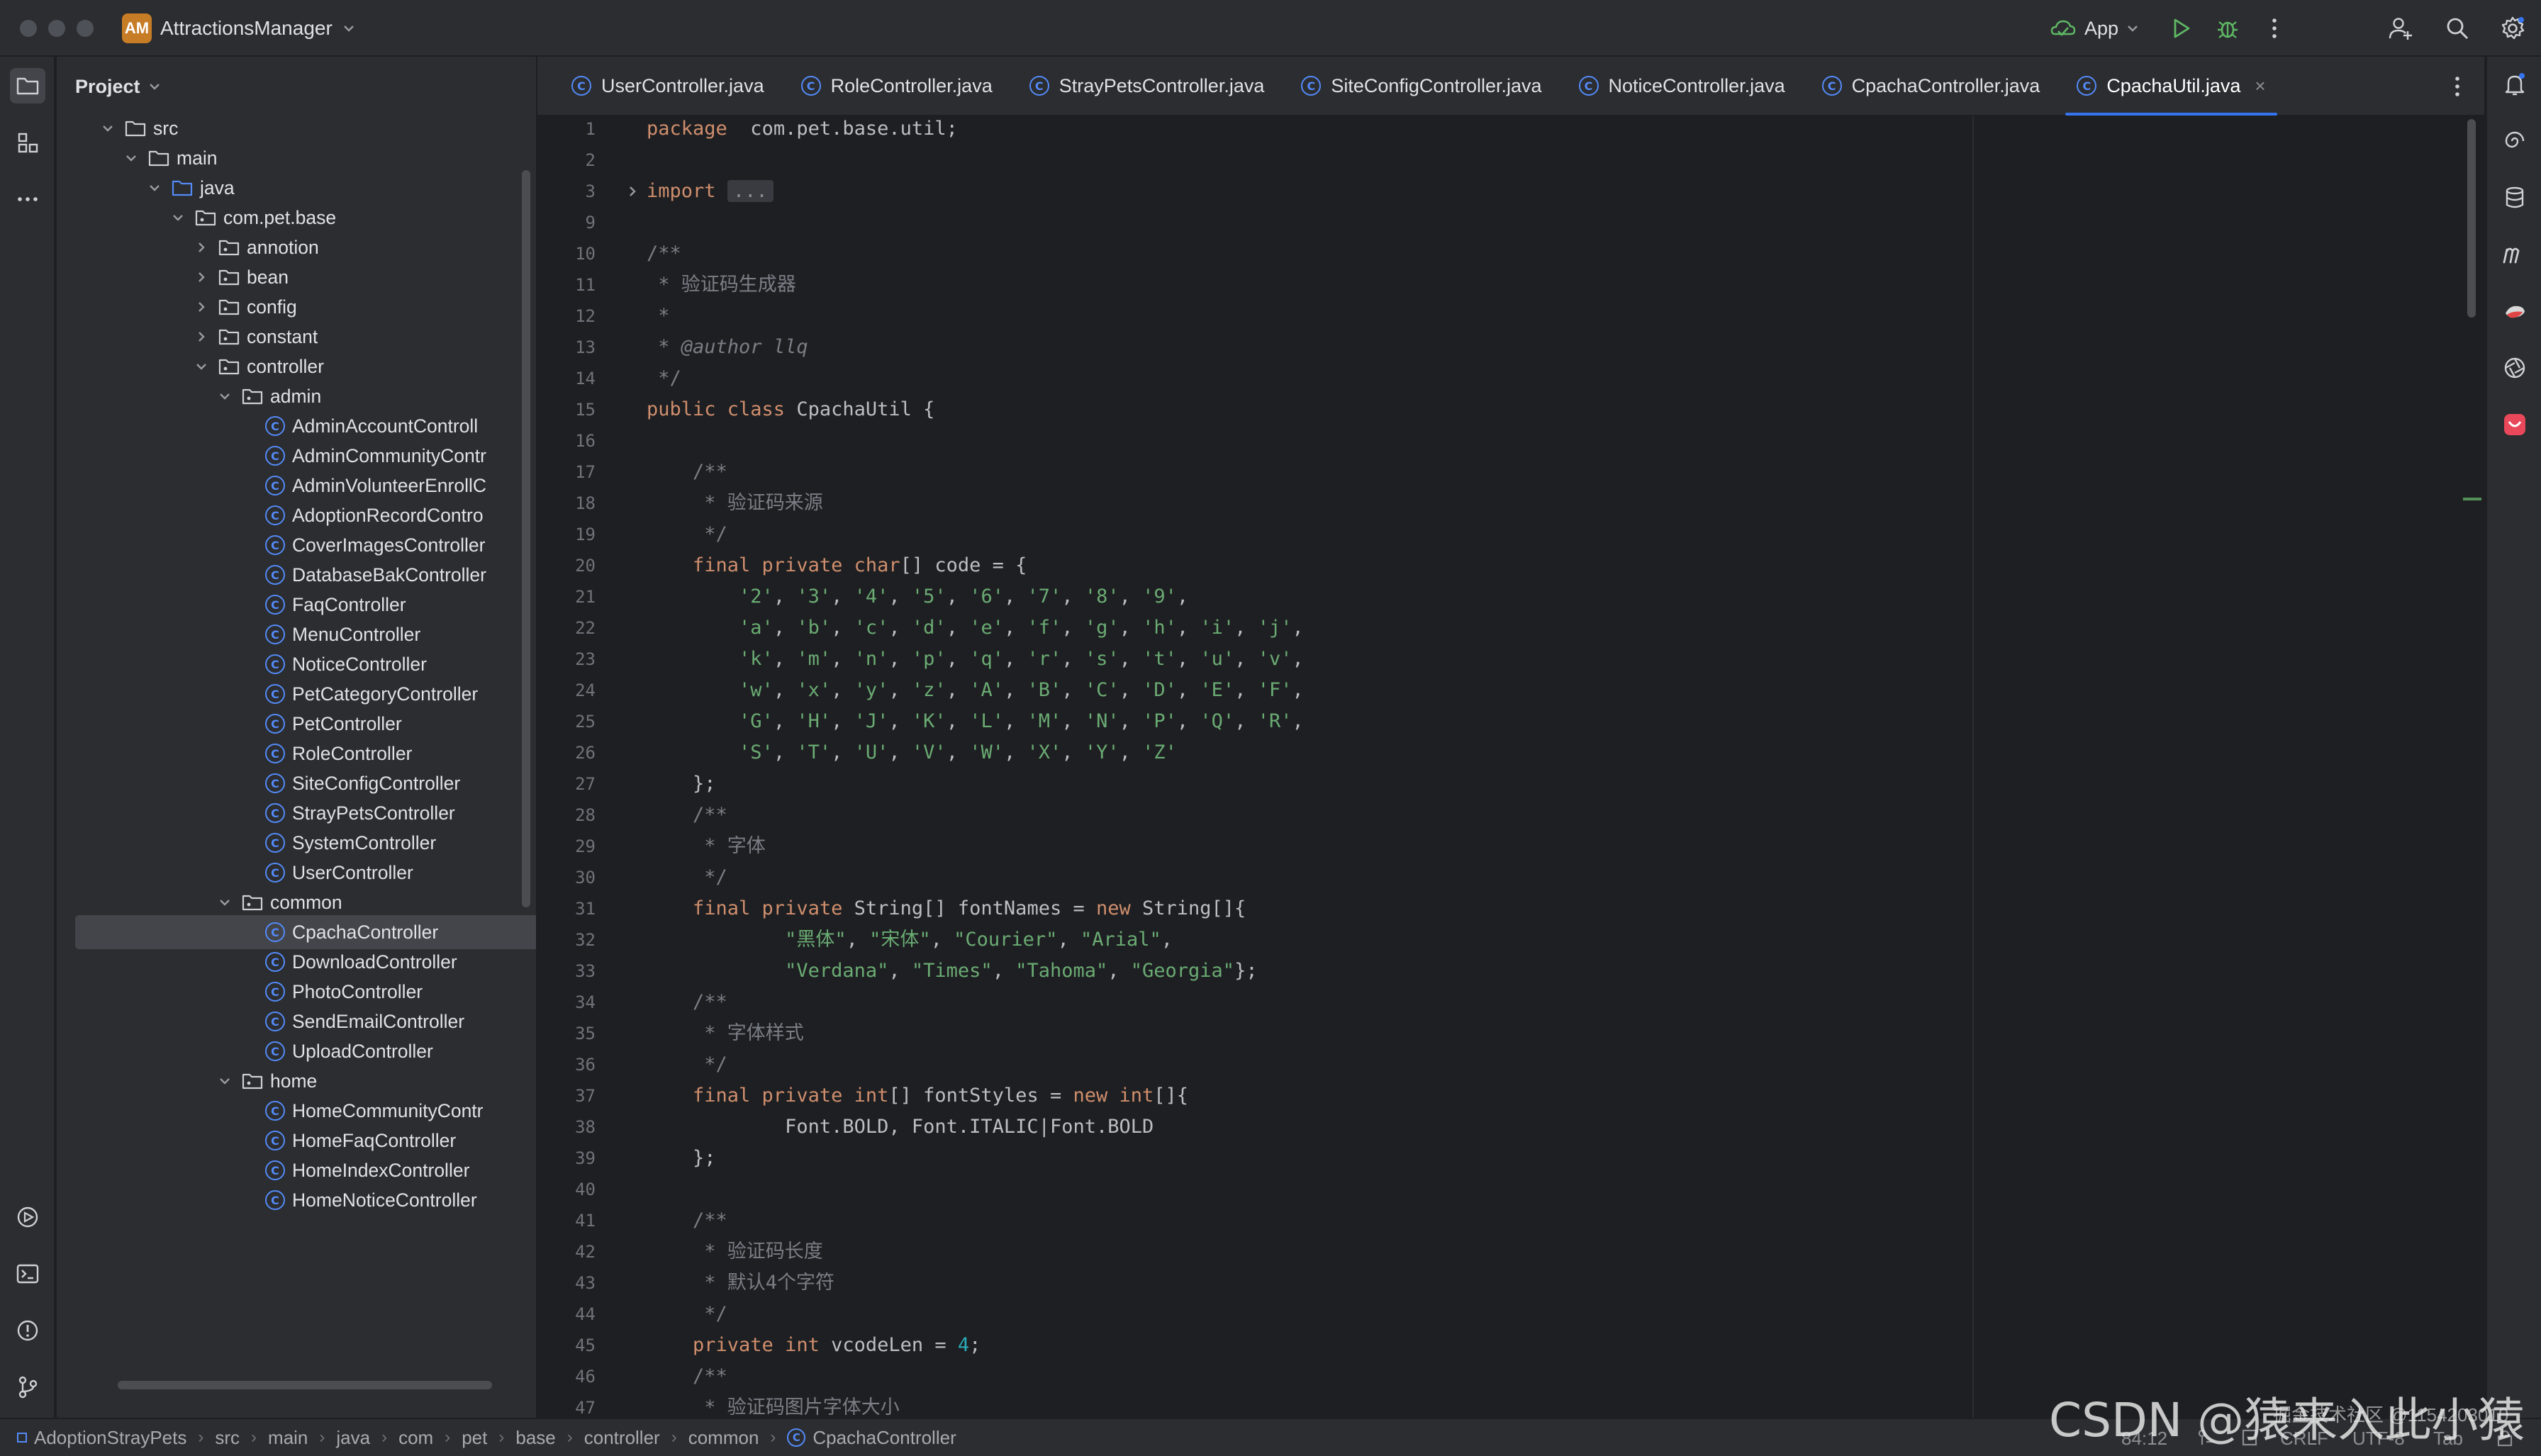 The width and height of the screenshot is (2541, 1456). What do you see at coordinates (291, 575) in the screenshot?
I see `tree-item-class: C DatabaseBakController` at bounding box center [291, 575].